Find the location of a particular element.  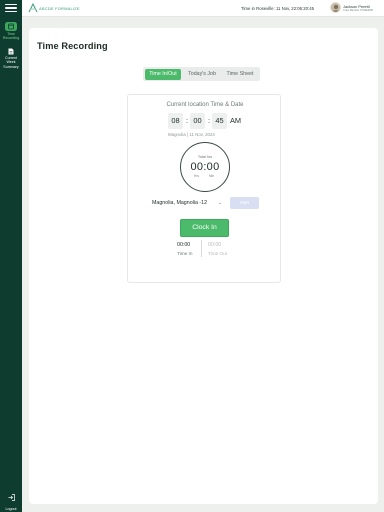

logout-icon is located at coordinates (11, 497).